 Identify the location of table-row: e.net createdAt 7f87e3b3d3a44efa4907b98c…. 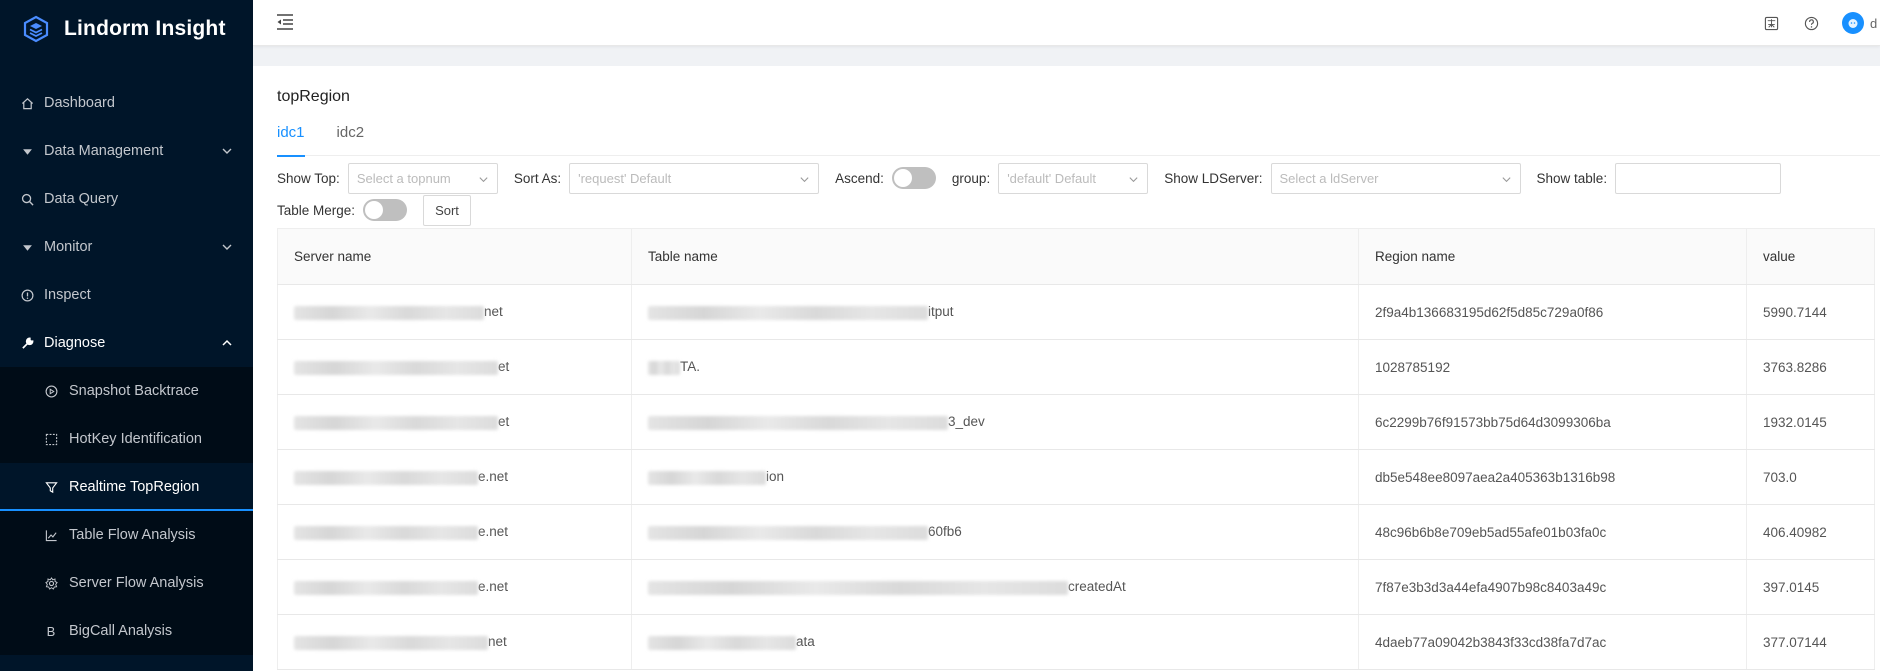
(1076, 587).